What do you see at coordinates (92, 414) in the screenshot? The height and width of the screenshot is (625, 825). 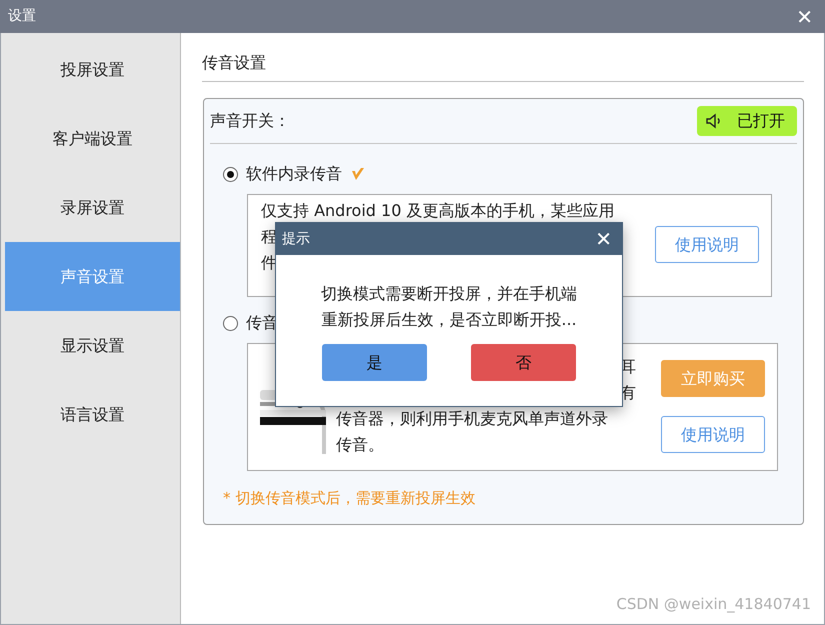 I see `sidebar-item: 语言设置` at bounding box center [92, 414].